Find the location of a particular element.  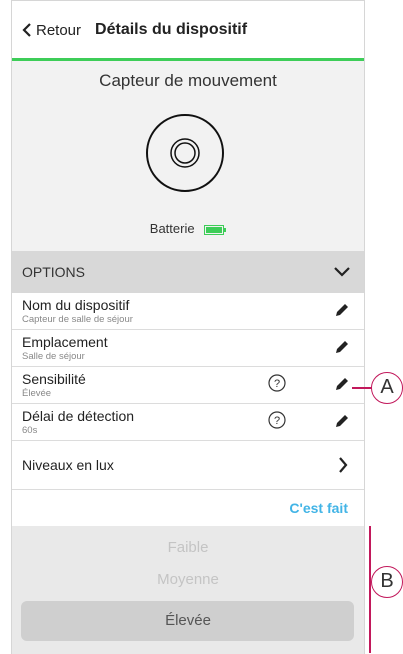

option-label: Niveaux en lux is located at coordinates (68, 465).